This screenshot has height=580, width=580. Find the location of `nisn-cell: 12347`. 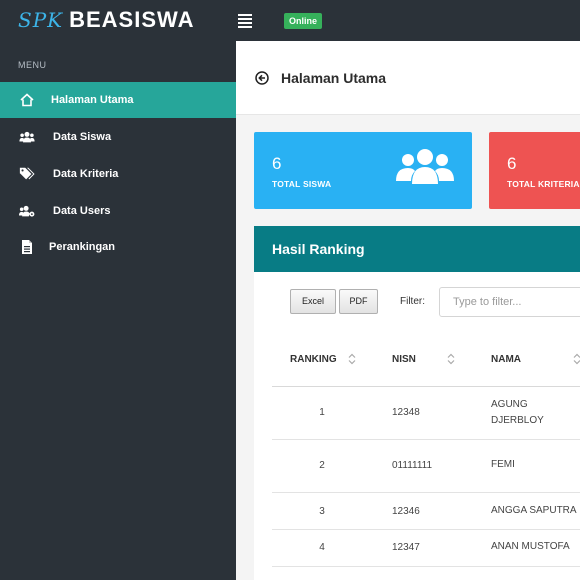

nisn-cell: 12347 is located at coordinates (406, 547).